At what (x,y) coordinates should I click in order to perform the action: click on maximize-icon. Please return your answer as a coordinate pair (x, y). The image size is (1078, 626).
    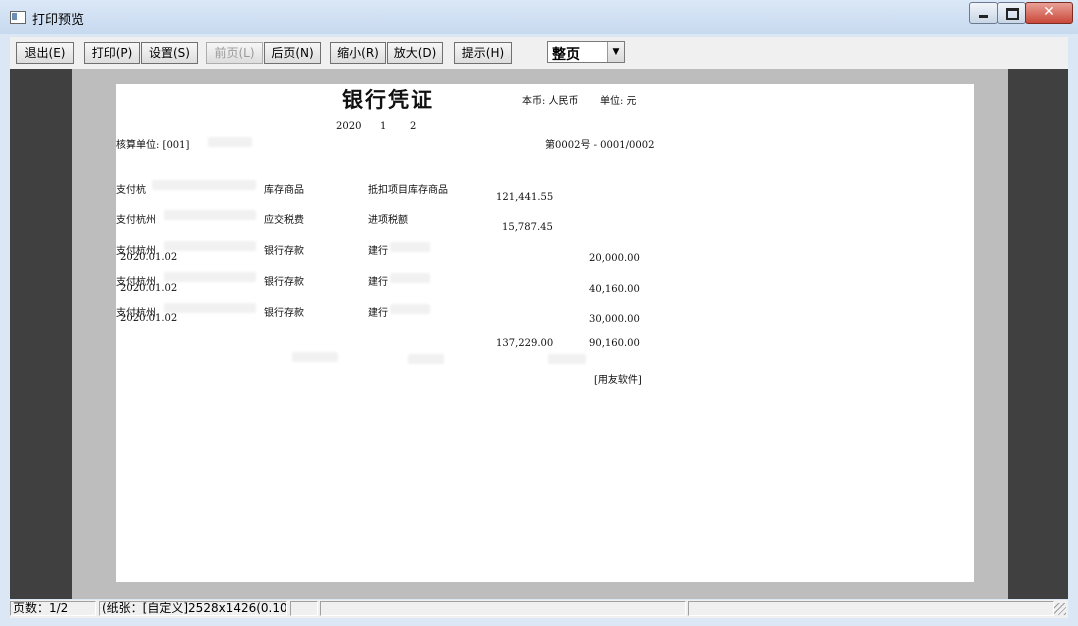
    Looking at the image, I should click on (1012, 14).